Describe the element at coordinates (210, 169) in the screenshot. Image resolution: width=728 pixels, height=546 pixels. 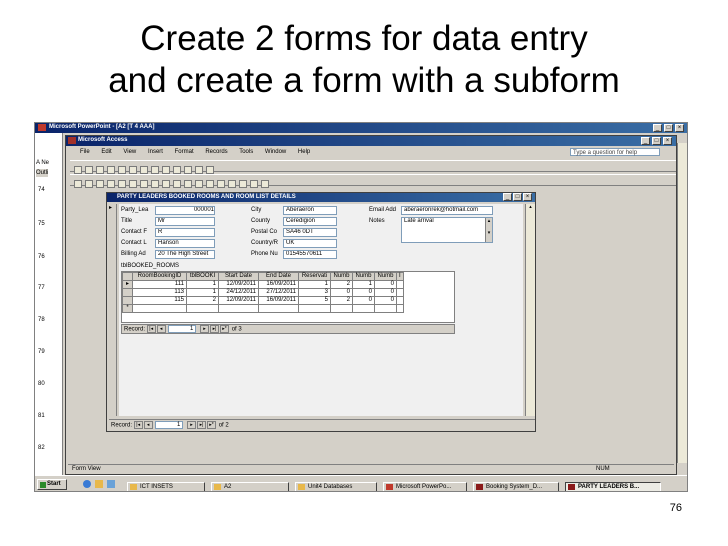
I see `border-icon` at that location.